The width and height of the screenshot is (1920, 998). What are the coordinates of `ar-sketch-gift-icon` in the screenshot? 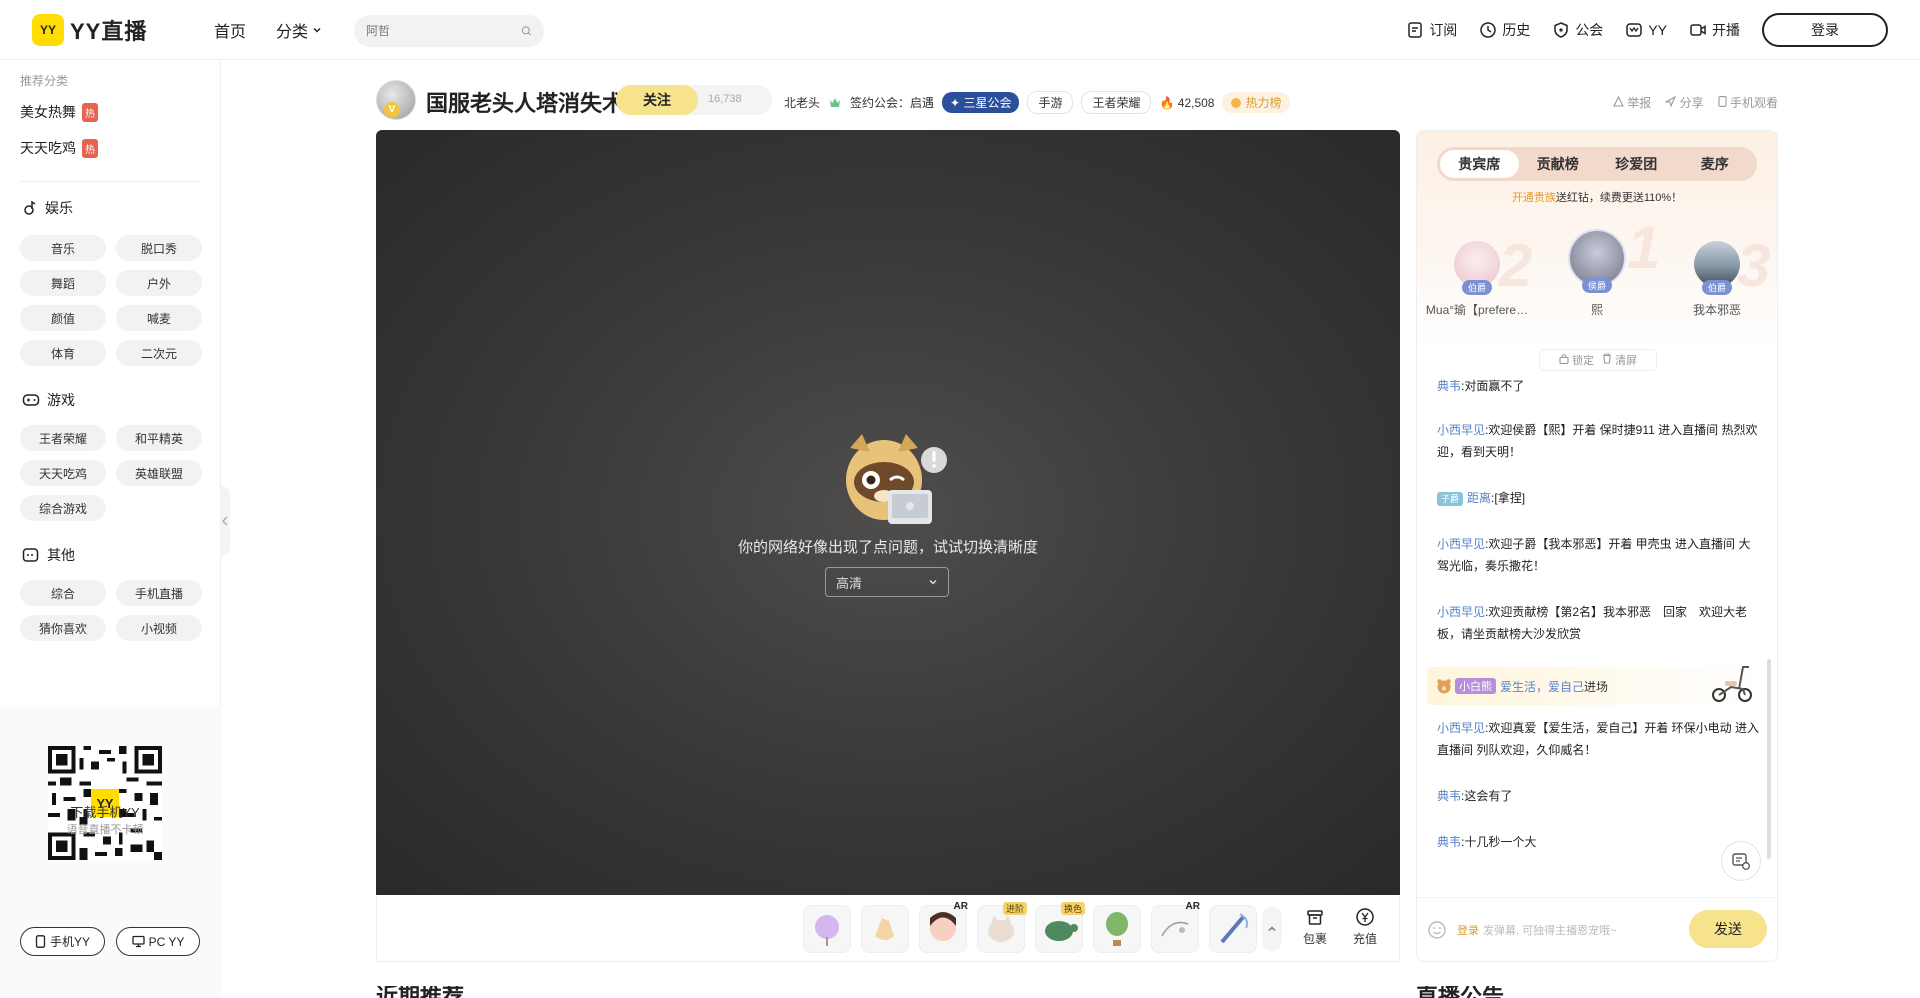 It's located at (1175, 929).